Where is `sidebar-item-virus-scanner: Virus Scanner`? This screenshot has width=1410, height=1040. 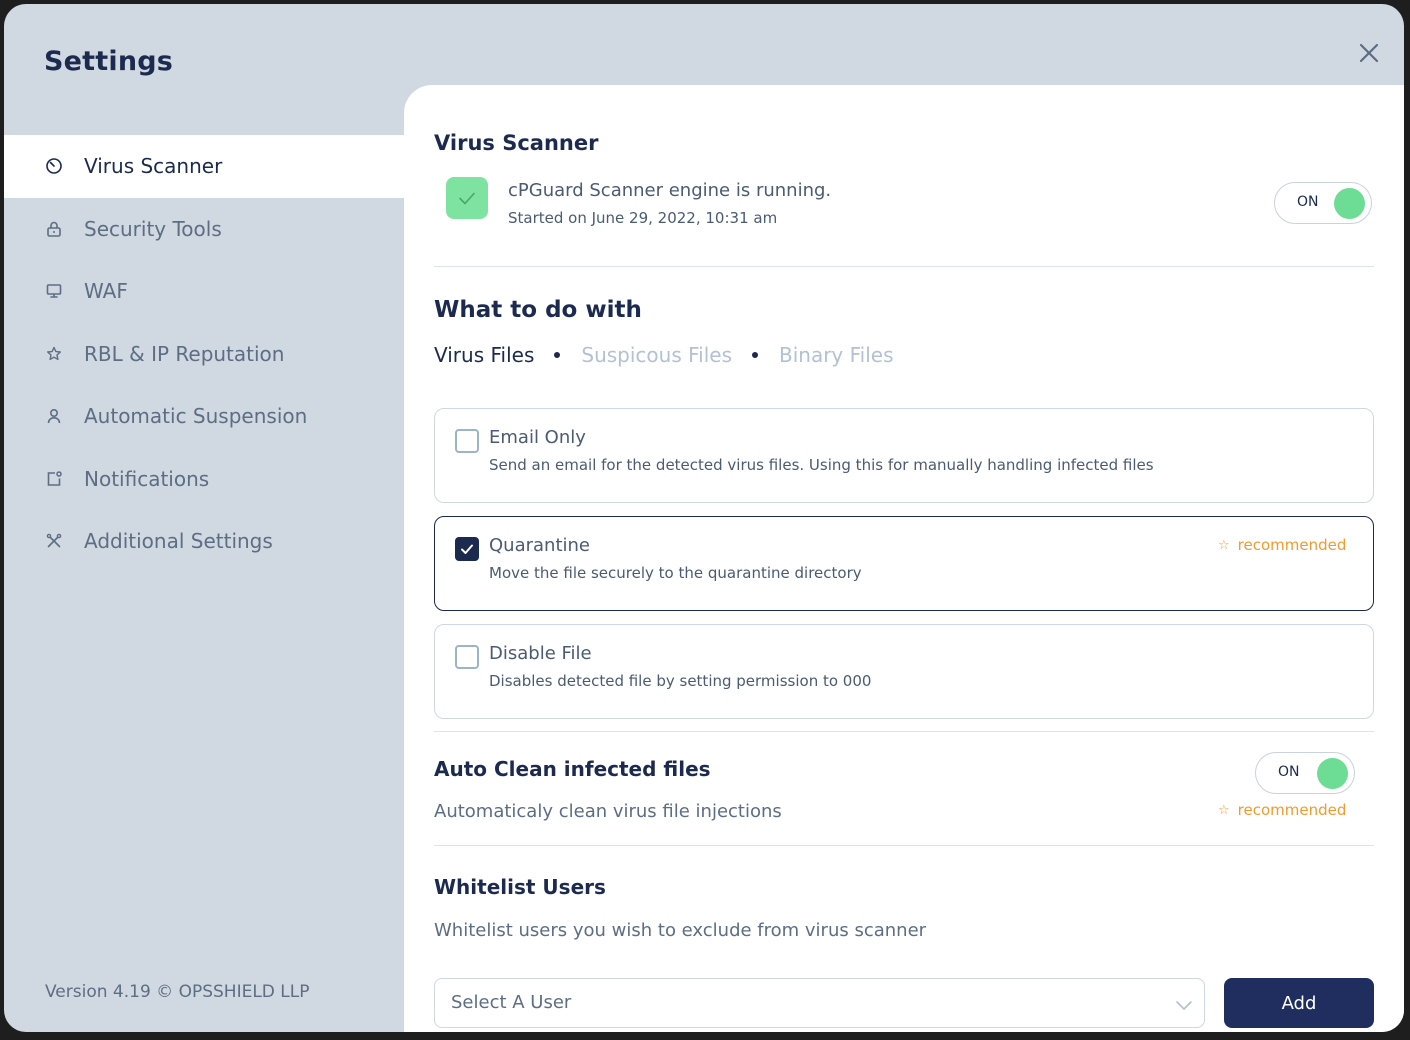 sidebar-item-virus-scanner: Virus Scanner is located at coordinates (204, 166).